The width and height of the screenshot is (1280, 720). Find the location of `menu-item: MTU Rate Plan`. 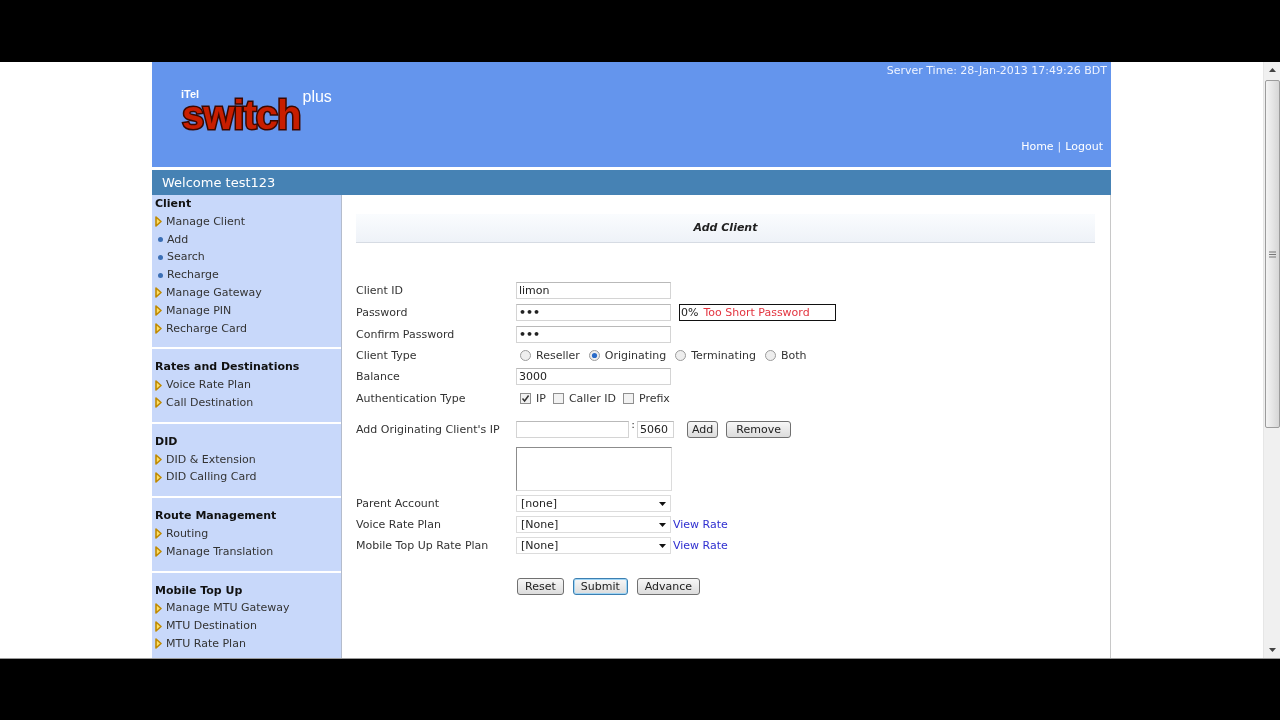

menu-item: MTU Rate Plan is located at coordinates (200, 643).